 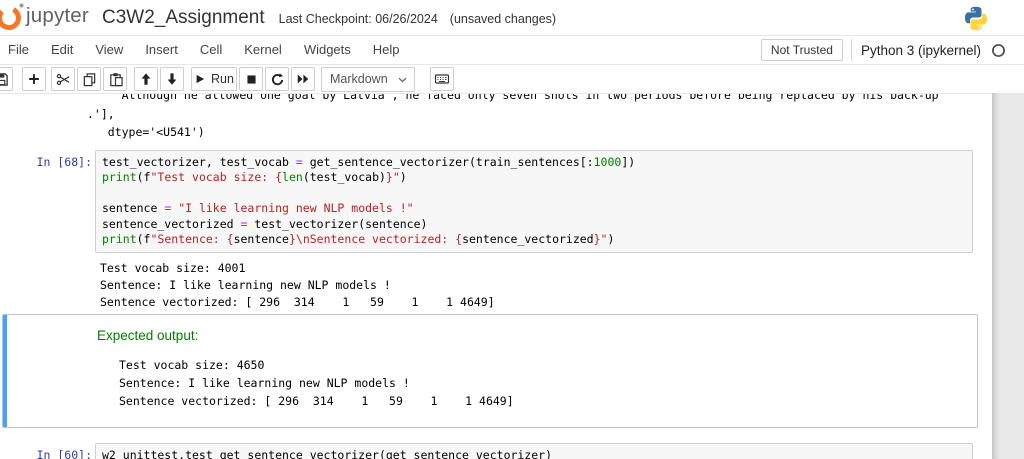 I want to click on menu-edit: Edit, so click(x=62, y=50).